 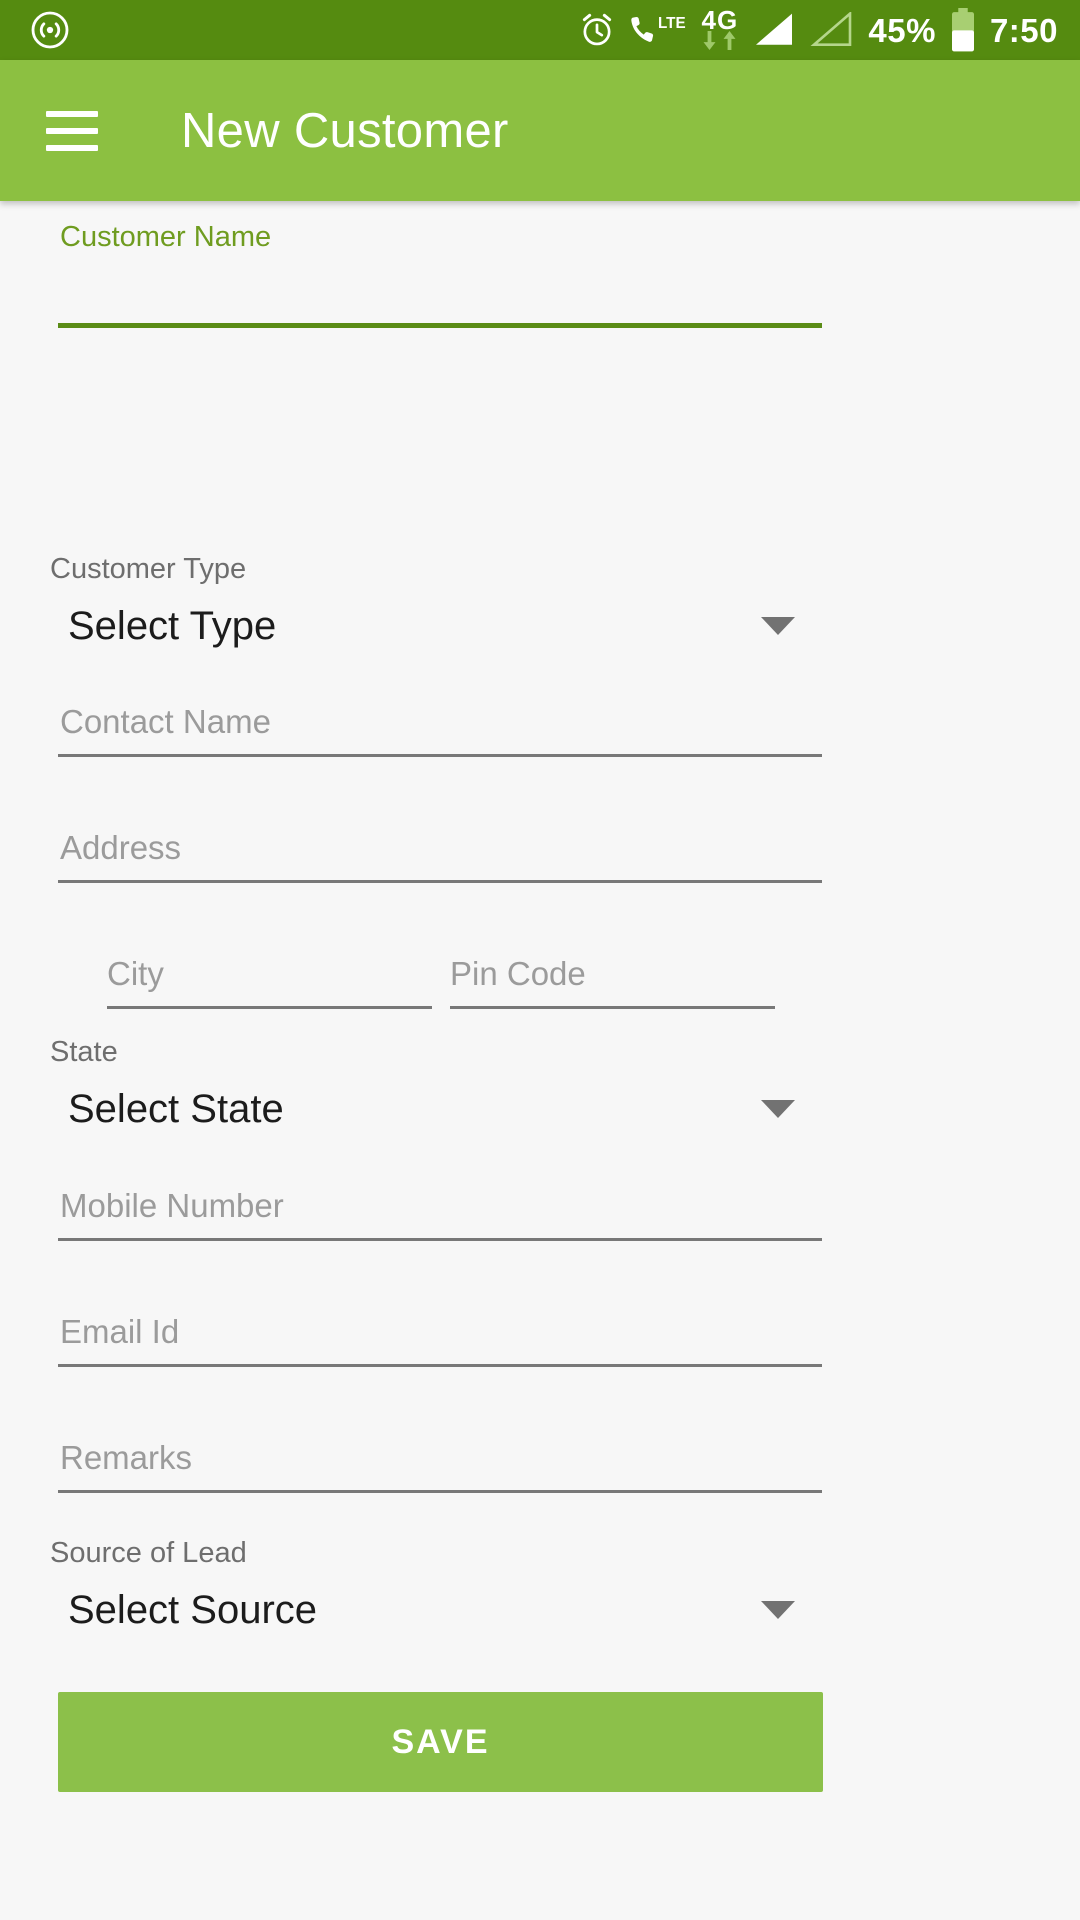 I want to click on source-of-lead-field: Source of Lead Select Source, so click(x=540, y=1585).